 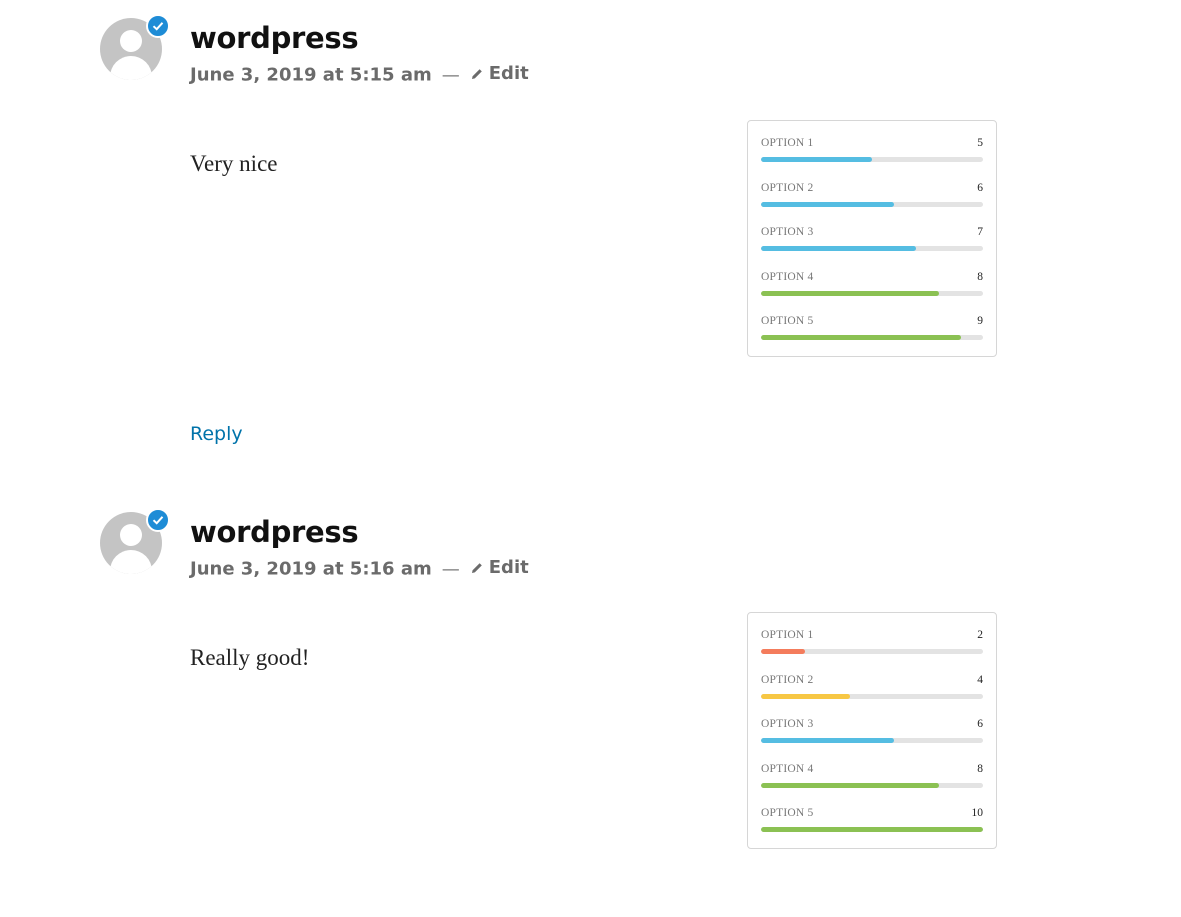 I want to click on rating-value: 7, so click(x=980, y=232).